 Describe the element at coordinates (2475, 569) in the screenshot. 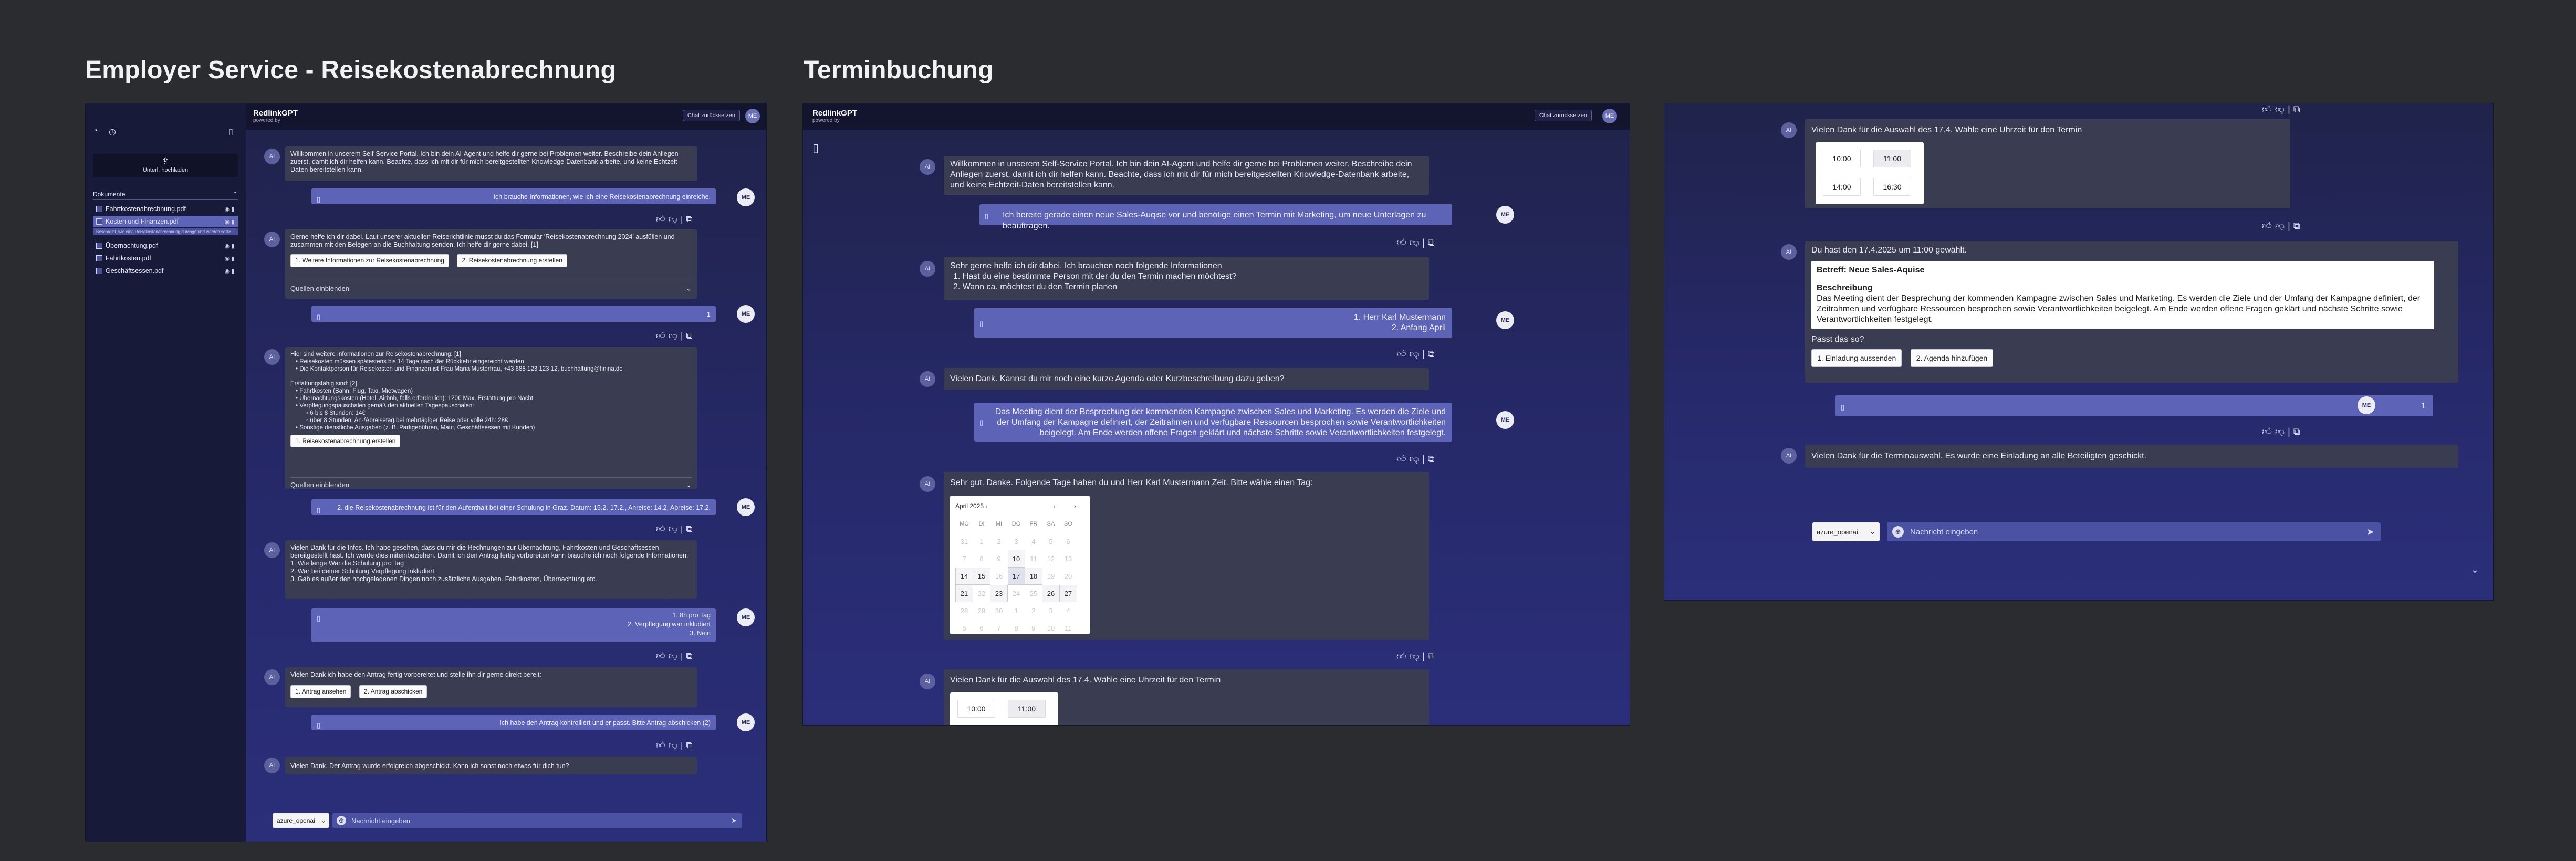

I see `scroll-down-icon: ⌄` at that location.